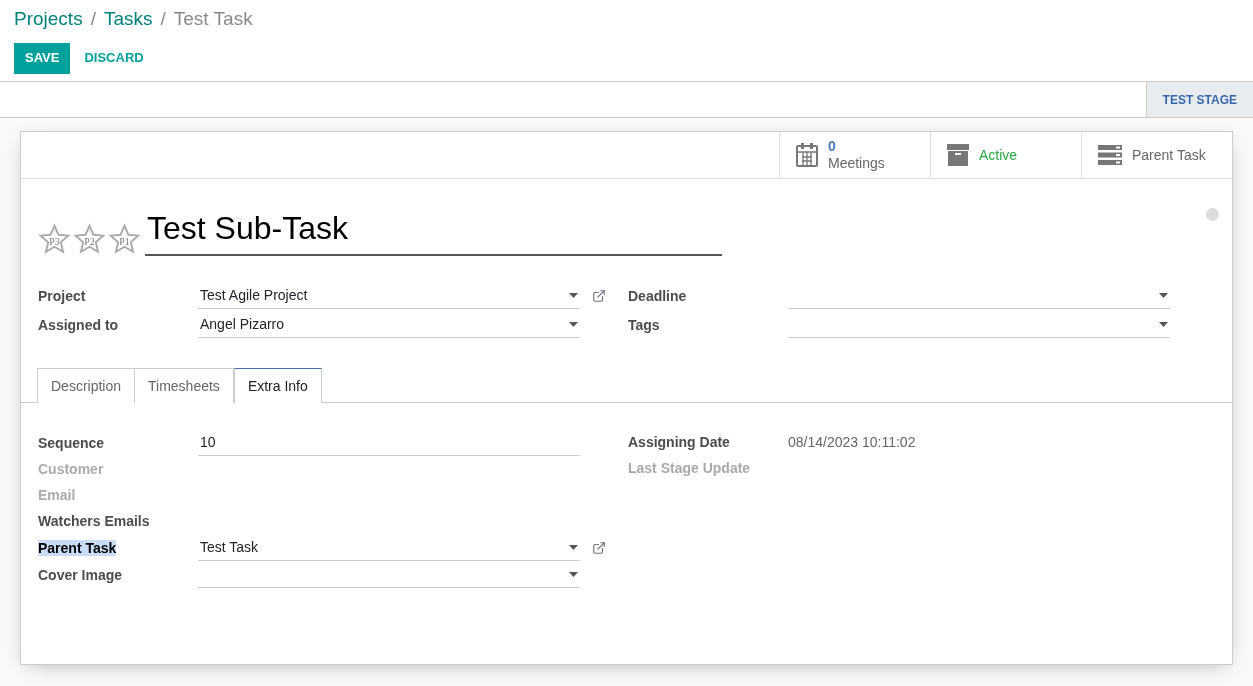 The image size is (1253, 686). Describe the element at coordinates (689, 468) in the screenshot. I see `field-label: Last Stage Update` at that location.